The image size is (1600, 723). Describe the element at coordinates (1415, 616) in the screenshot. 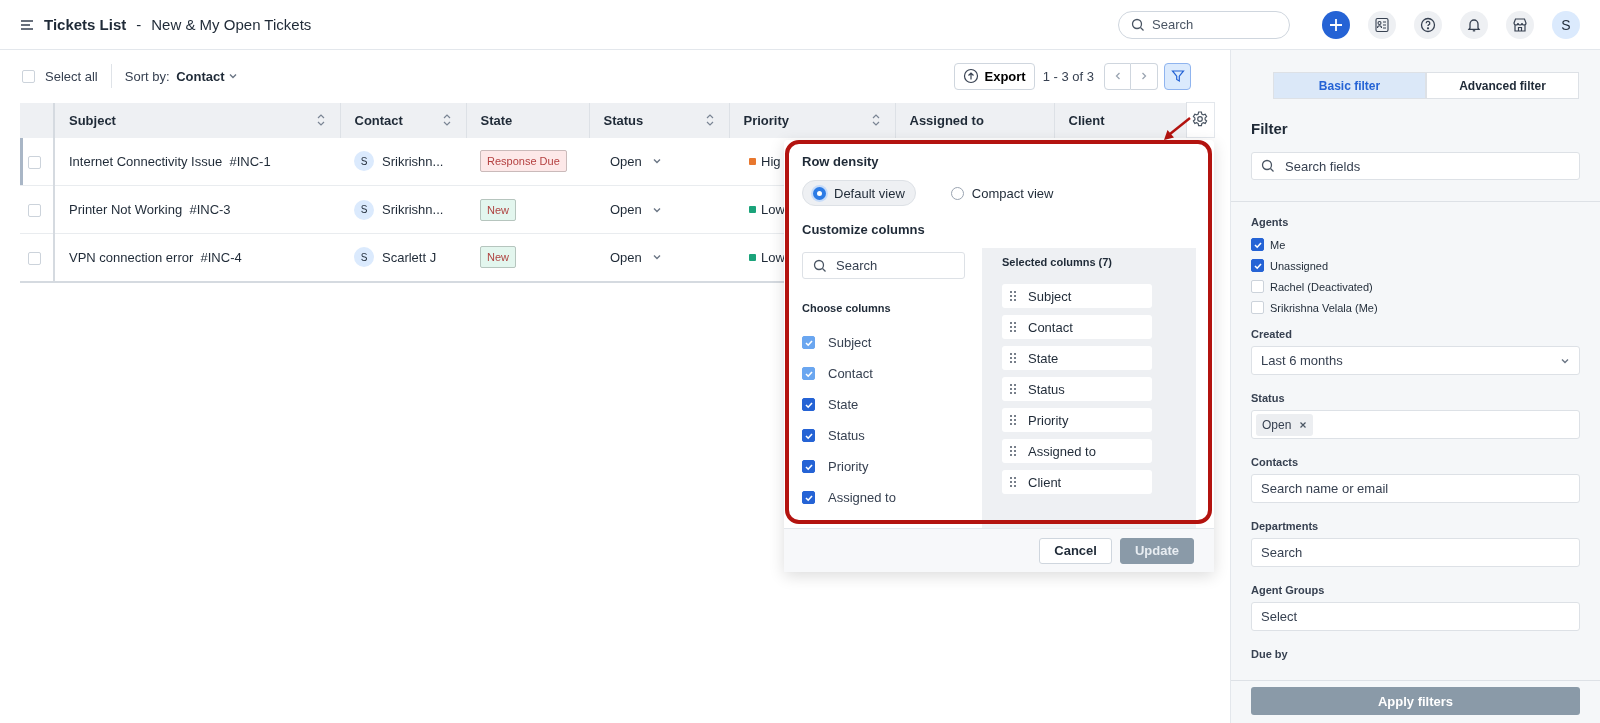

I see `input-field: Select` at that location.